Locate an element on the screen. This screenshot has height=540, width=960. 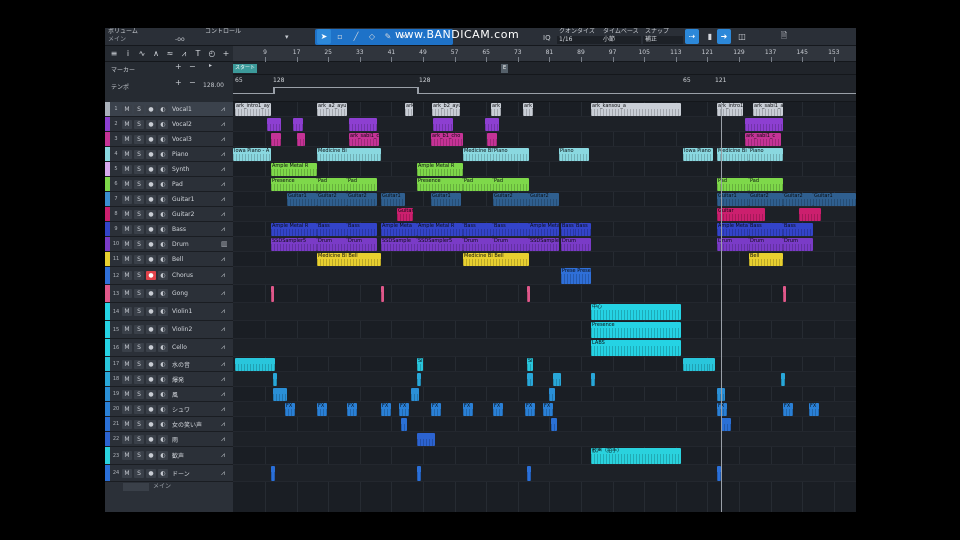
marker-end: E is located at coordinates (505, 68).